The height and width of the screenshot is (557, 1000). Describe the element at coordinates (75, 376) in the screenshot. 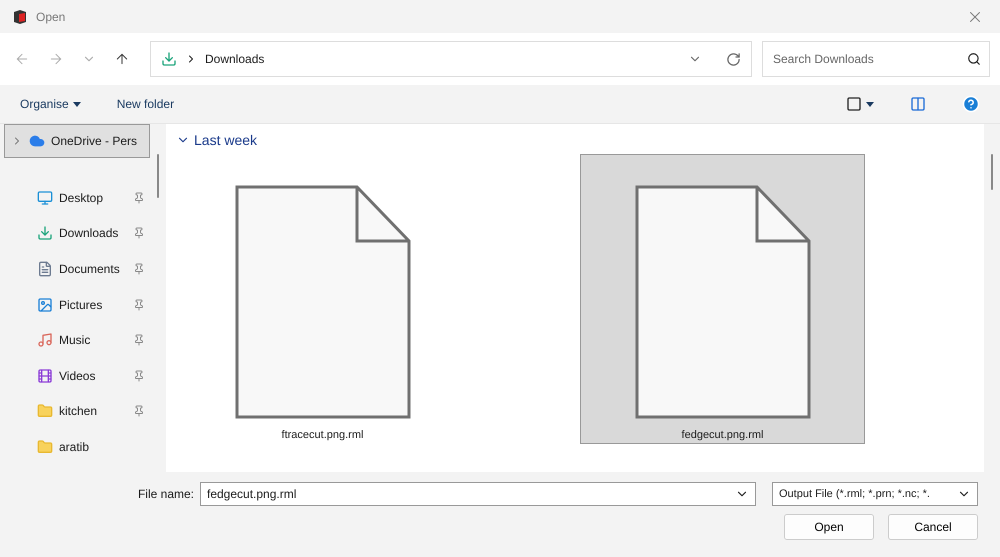

I see `sidebar-item: Videos` at that location.